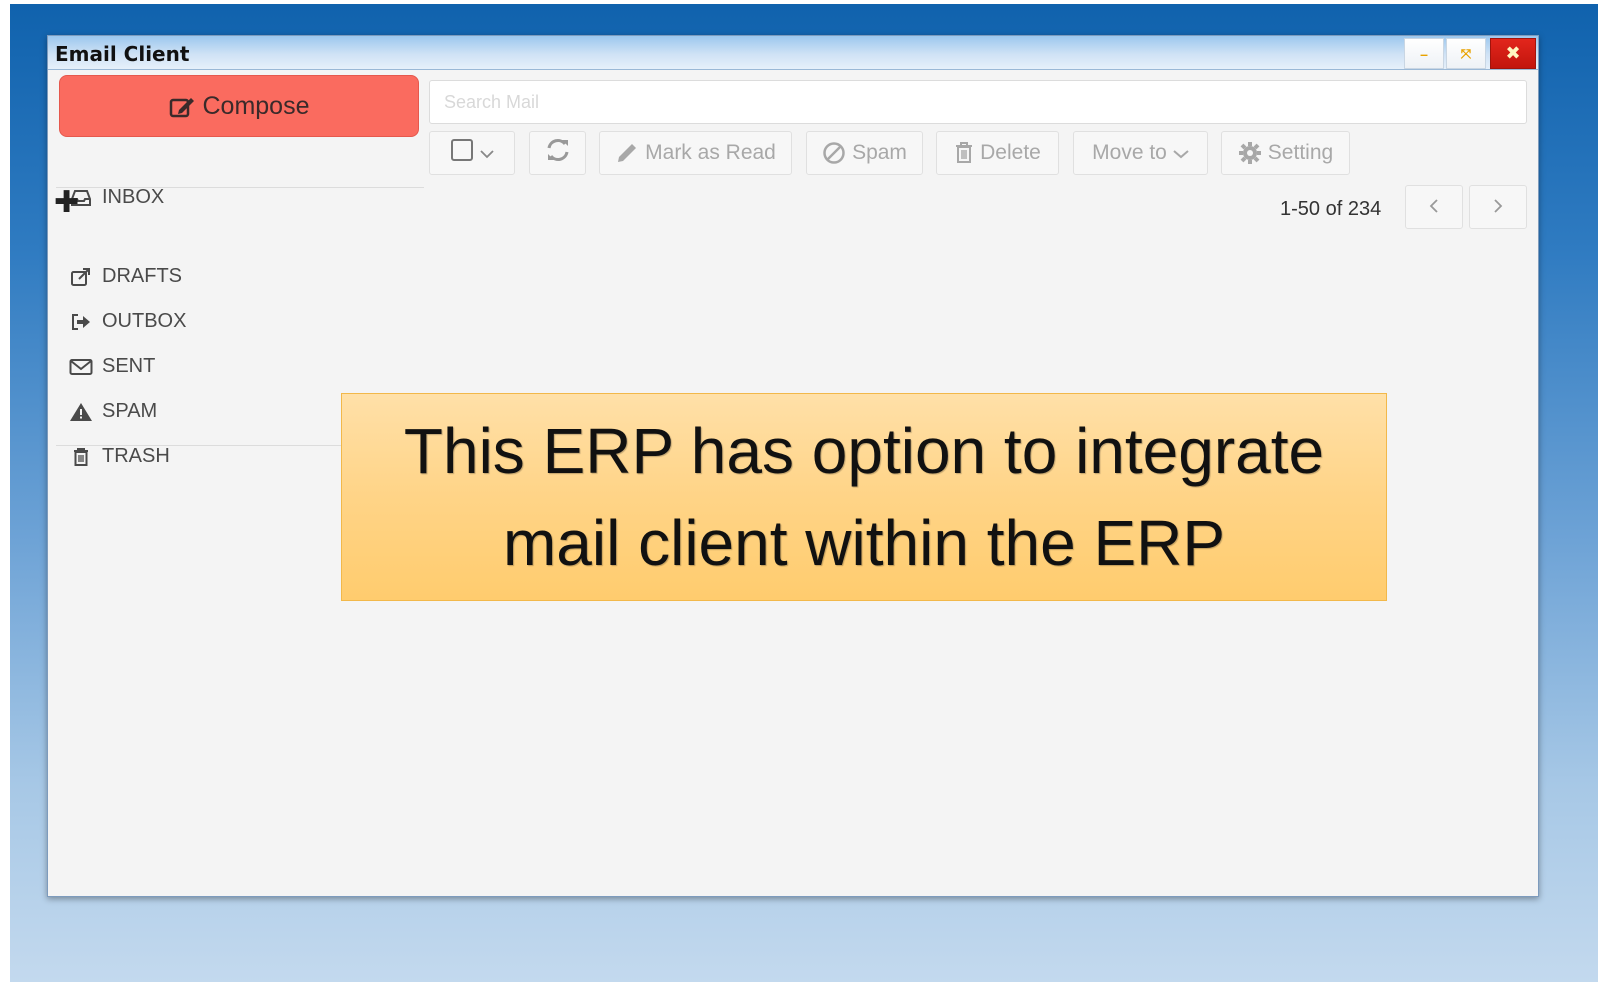 Image resolution: width=1598 pixels, height=982 pixels. What do you see at coordinates (1513, 53) in the screenshot?
I see `close-button: ✖` at bounding box center [1513, 53].